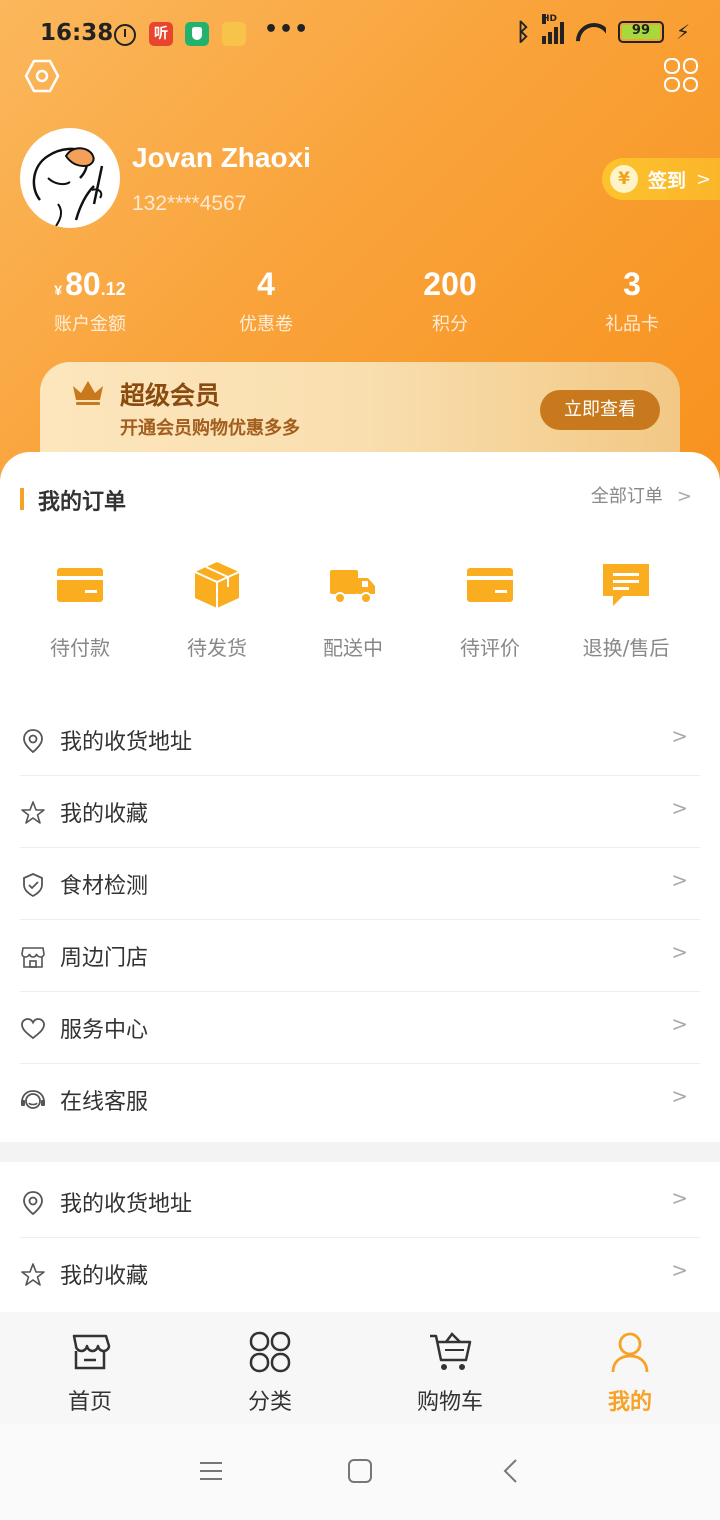 The image size is (720, 1520). What do you see at coordinates (549, 19) in the screenshot?
I see `hd-label: HD` at bounding box center [549, 19].